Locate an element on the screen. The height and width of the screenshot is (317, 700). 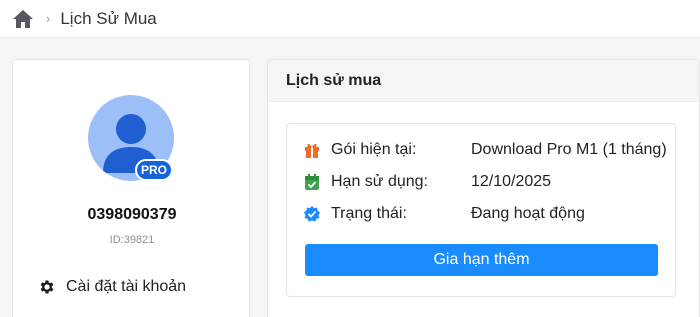
breadcrumb-current: Lịch Sử Mua is located at coordinates (108, 18).